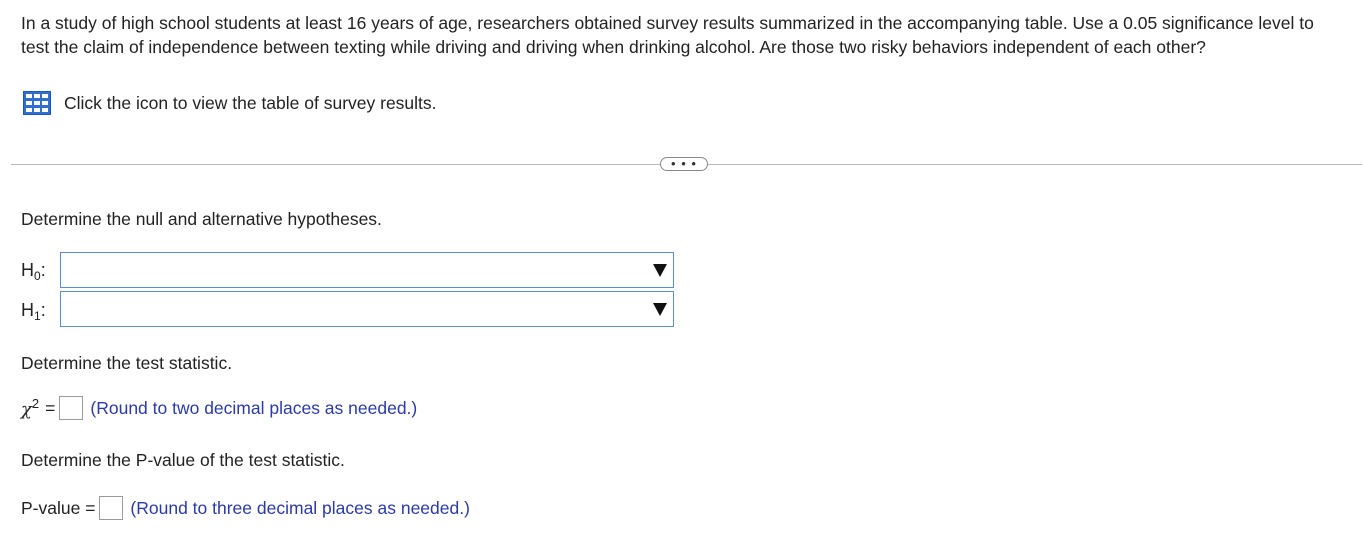 The width and height of the screenshot is (1363, 538). What do you see at coordinates (71, 408) in the screenshot?
I see `chi-square-input` at bounding box center [71, 408].